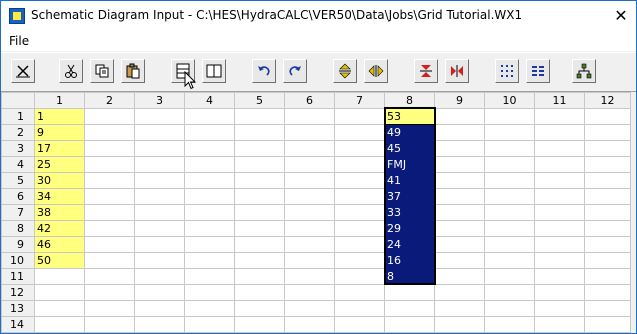  What do you see at coordinates (426, 71) in the screenshot?
I see `compress-vertical-button` at bounding box center [426, 71].